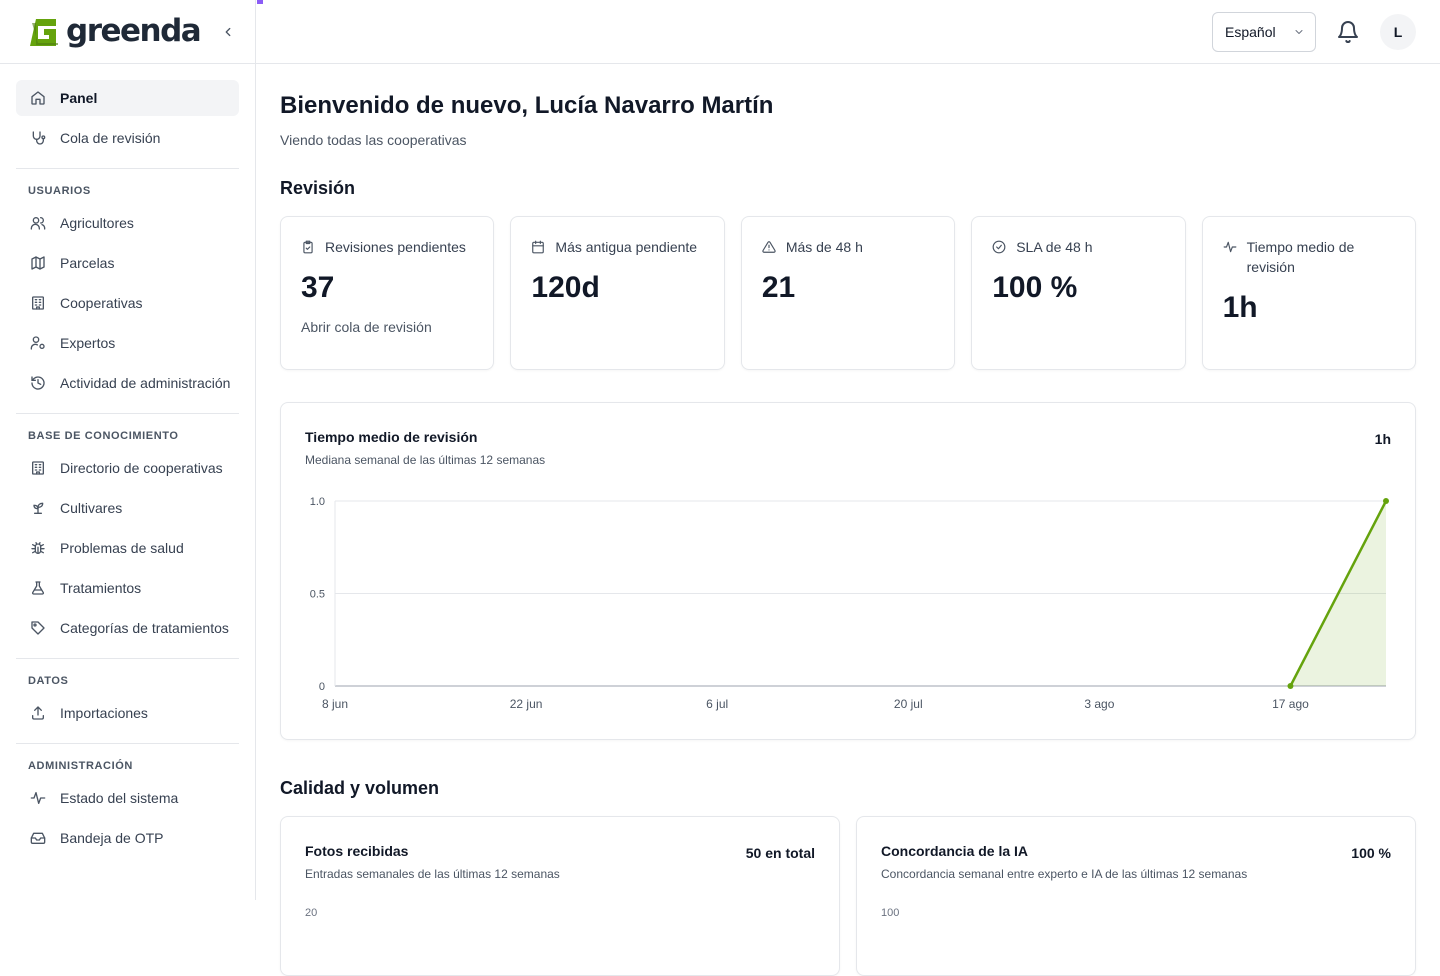 The image size is (1440, 976). I want to click on sidebar-item-label: Problemas de salud, so click(122, 548).